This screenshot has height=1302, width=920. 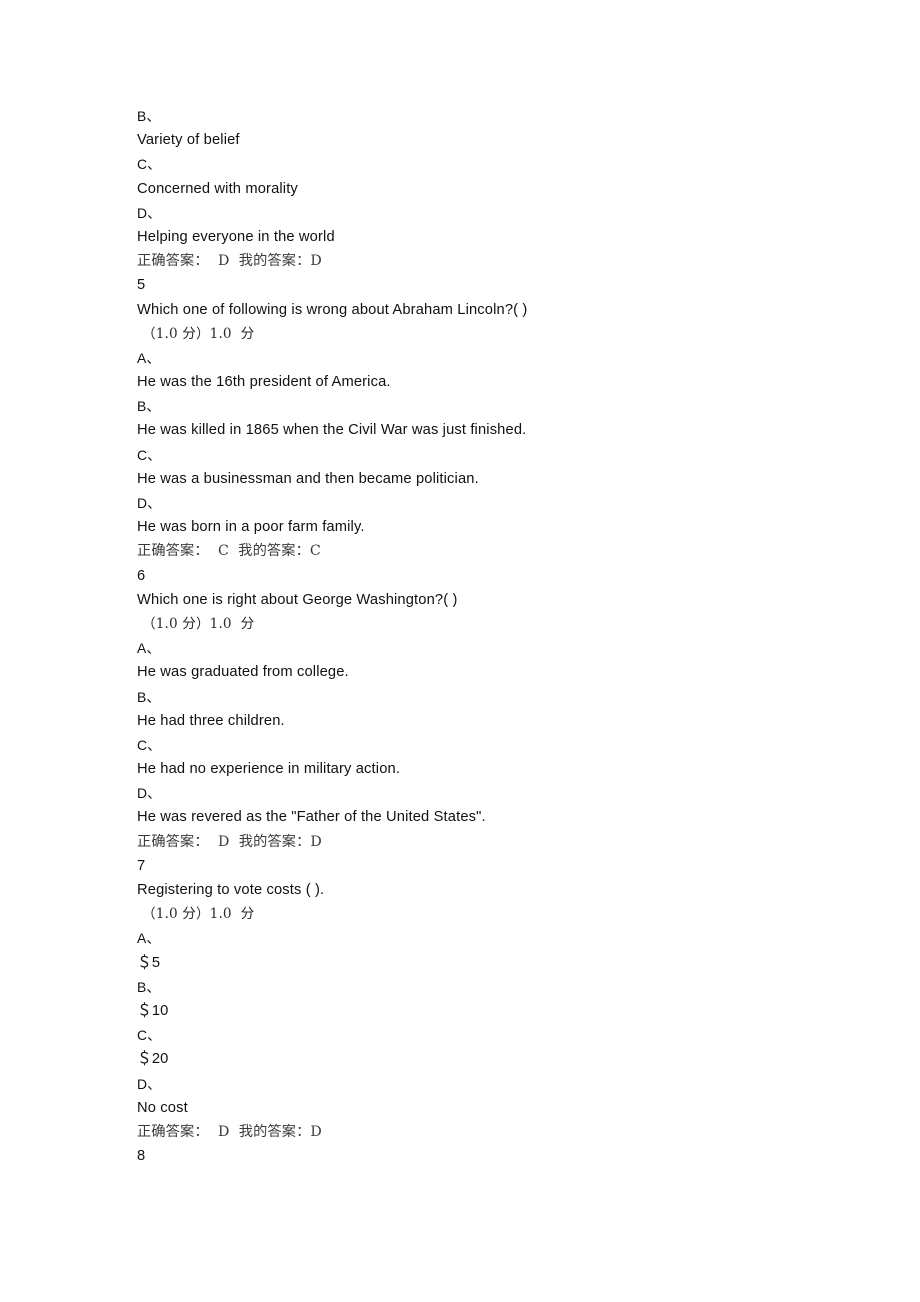 What do you see at coordinates (153, 1010) in the screenshot?
I see `option-text: ＄10` at bounding box center [153, 1010].